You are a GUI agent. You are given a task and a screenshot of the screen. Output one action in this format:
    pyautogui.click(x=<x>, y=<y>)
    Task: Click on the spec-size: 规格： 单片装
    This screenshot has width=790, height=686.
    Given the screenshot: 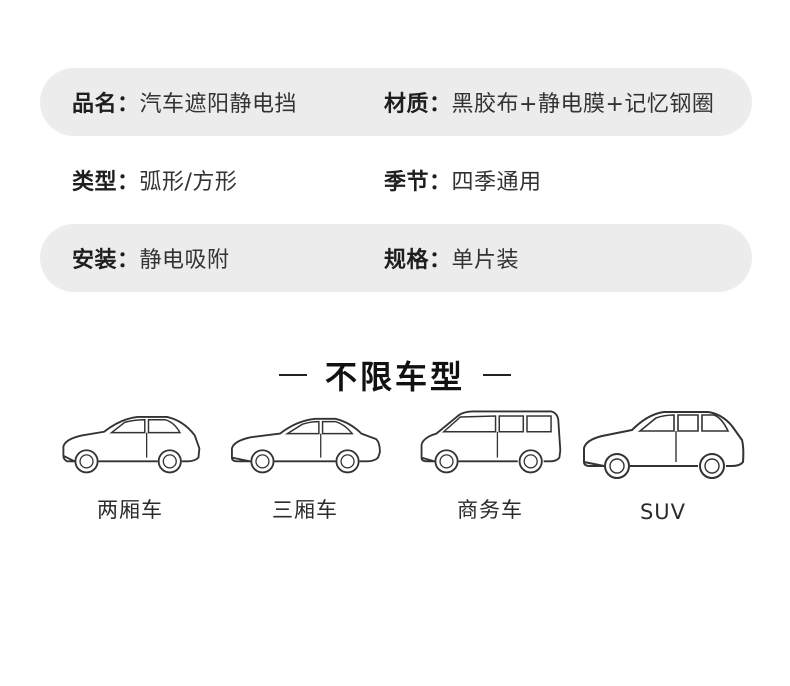 What is the action you would take?
    pyautogui.click(x=451, y=258)
    